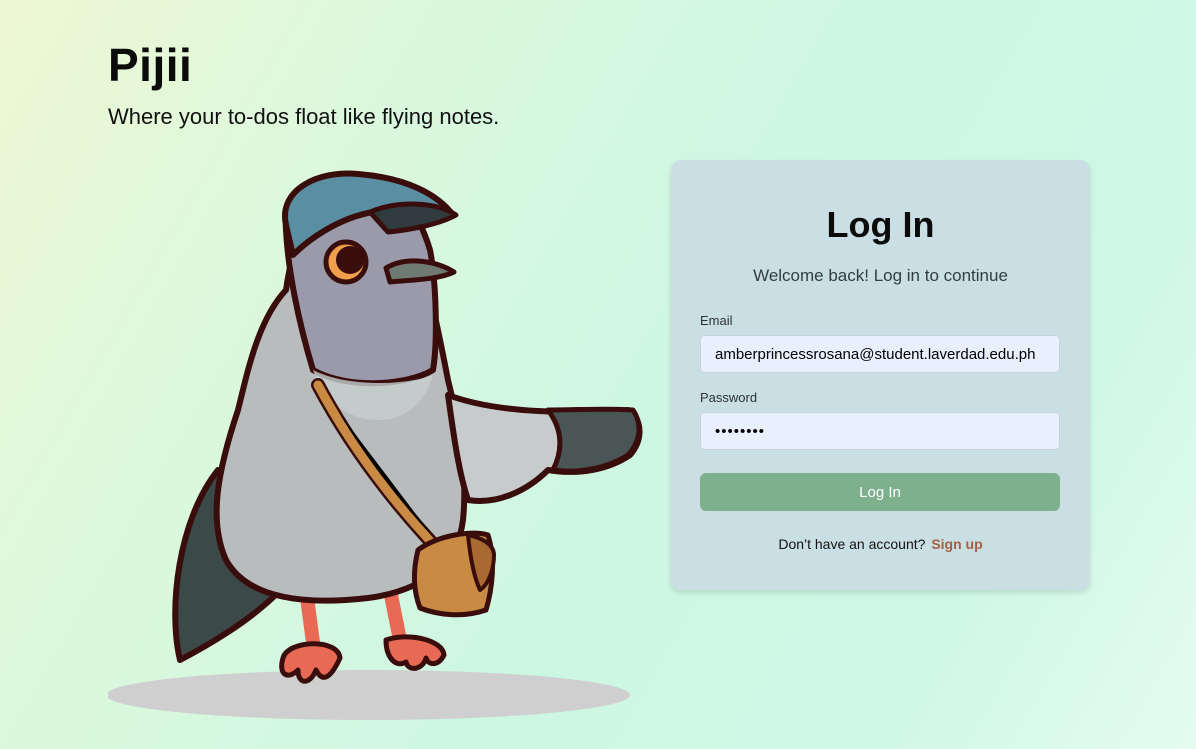 The width and height of the screenshot is (1196, 749). Describe the element at coordinates (880, 431) in the screenshot. I see `password-field` at that location.